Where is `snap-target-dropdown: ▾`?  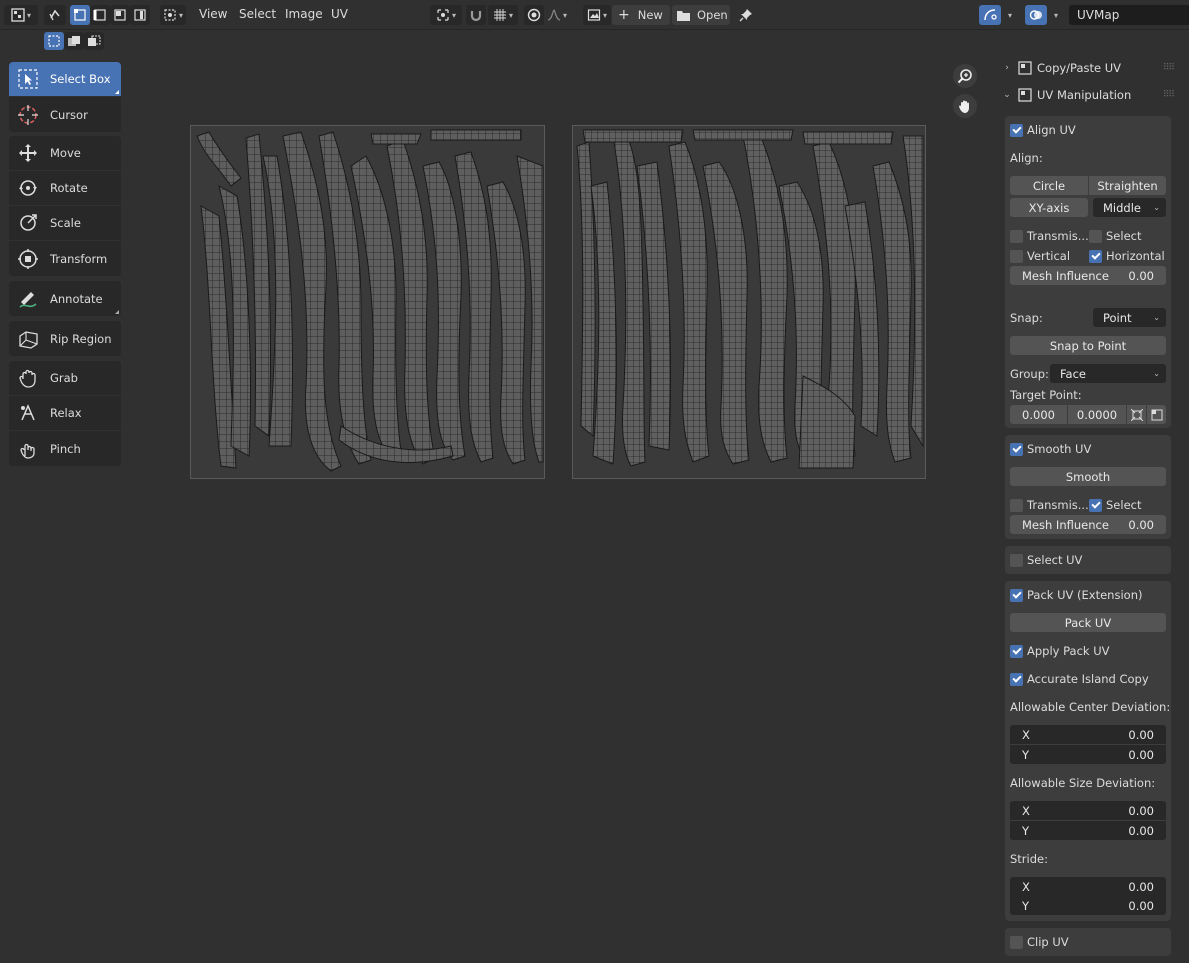 snap-target-dropdown: ▾ is located at coordinates (503, 15).